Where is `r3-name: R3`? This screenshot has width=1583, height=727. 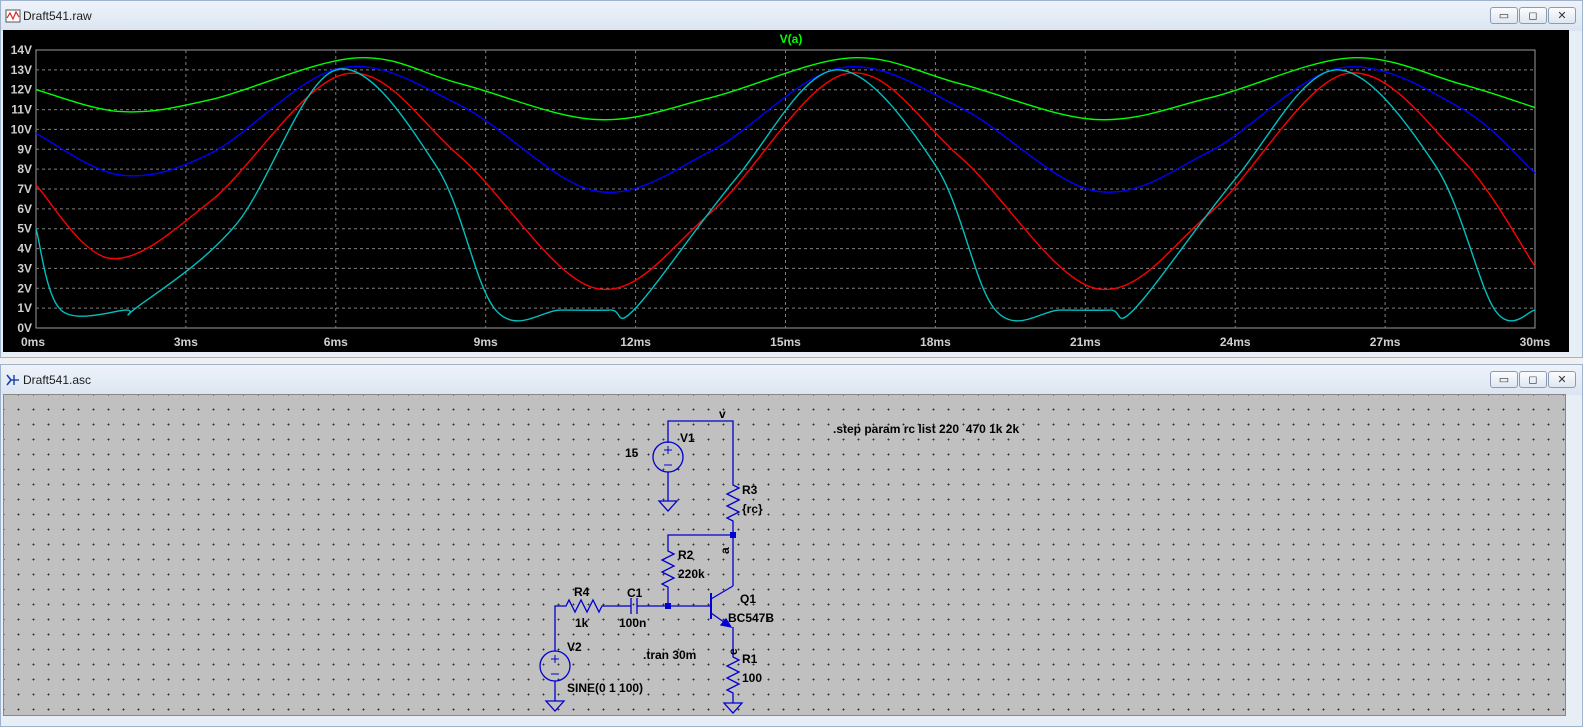 r3-name: R3 is located at coordinates (750, 490).